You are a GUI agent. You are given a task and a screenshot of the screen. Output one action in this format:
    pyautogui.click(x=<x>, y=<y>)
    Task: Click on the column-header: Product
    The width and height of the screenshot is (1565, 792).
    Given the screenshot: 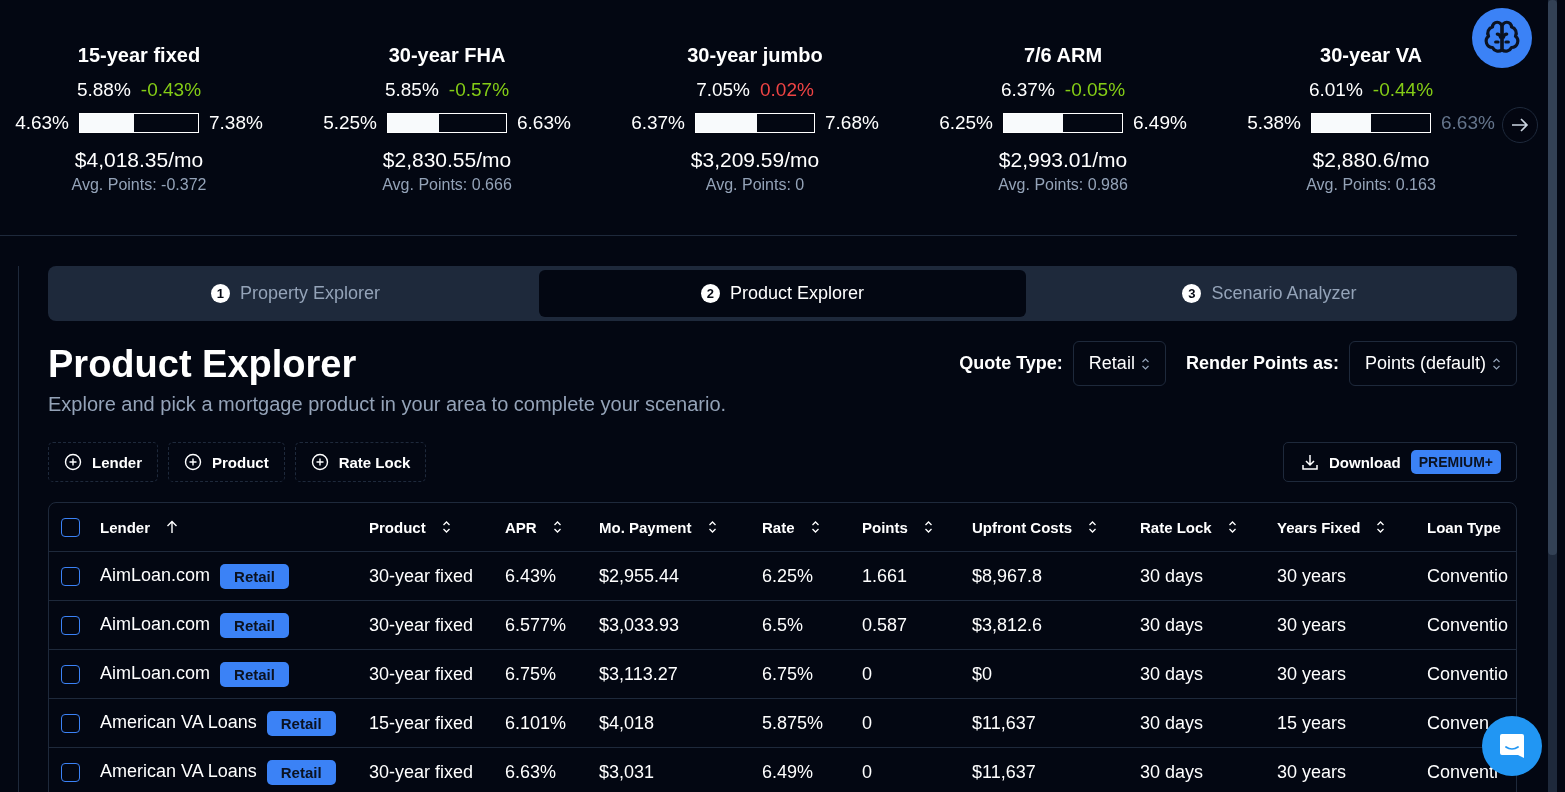 What is the action you would take?
    pyautogui.click(x=397, y=527)
    